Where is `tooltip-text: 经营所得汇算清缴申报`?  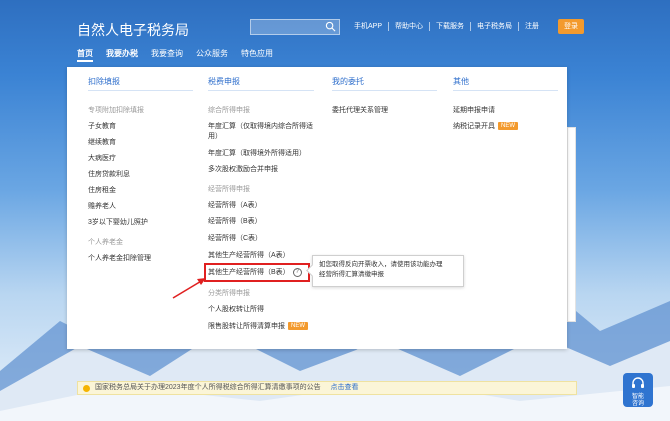 tooltip-text: 经营所得汇算清缴申报 is located at coordinates (351, 274).